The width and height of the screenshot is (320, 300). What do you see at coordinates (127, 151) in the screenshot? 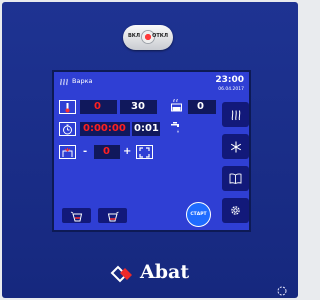
I see `level-plus-button: +` at bounding box center [127, 151].